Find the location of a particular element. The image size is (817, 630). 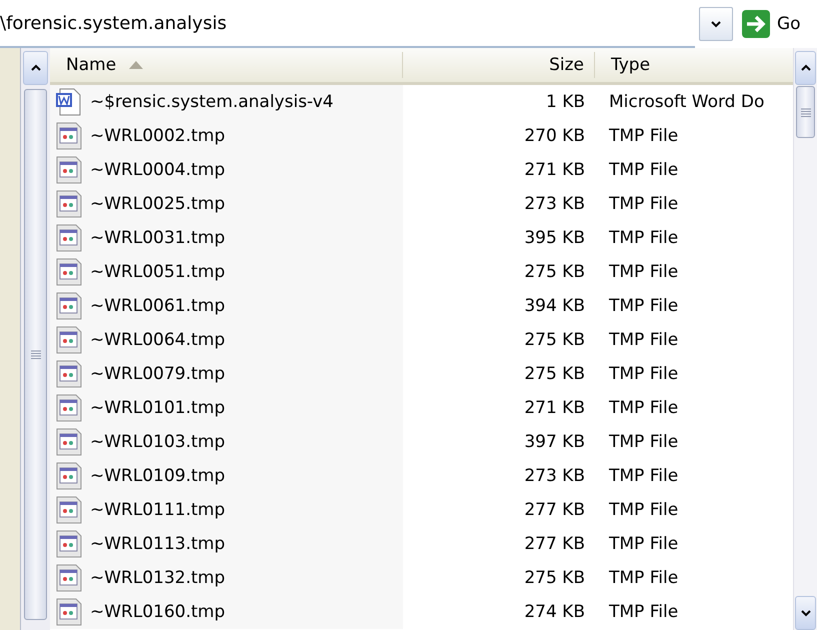

column-header: Size is located at coordinates (499, 65).